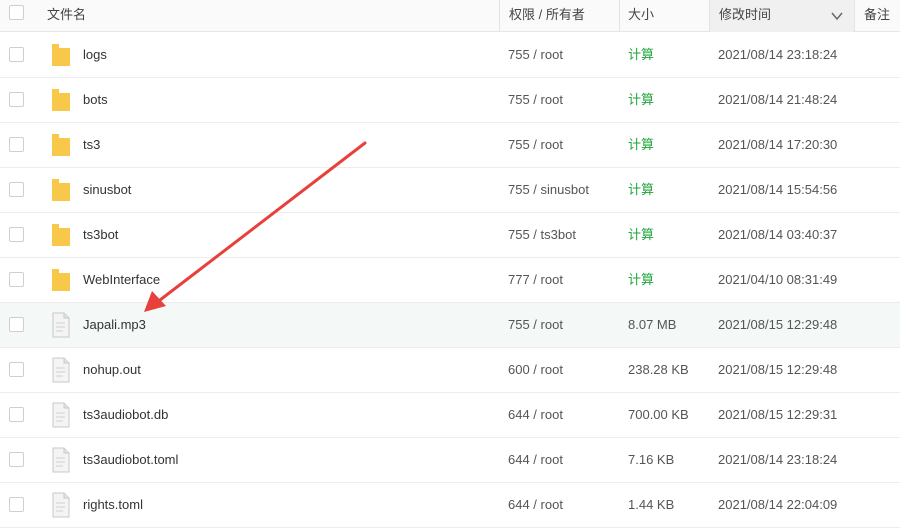  Describe the element at coordinates (651, 504) in the screenshot. I see `file-size: 1.44 KB` at that location.